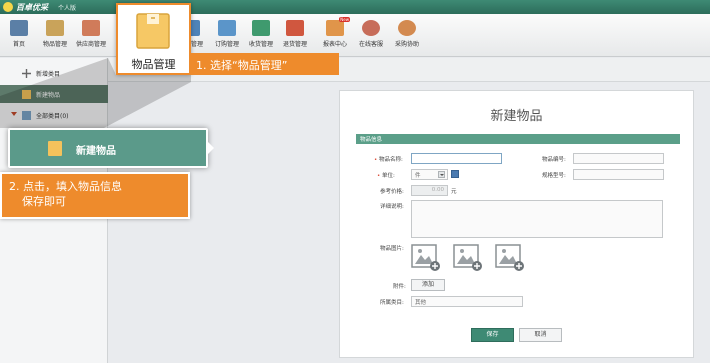 Image resolution: width=710 pixels, height=363 pixels. I want to click on toolbar-supplier-button: 供应商管理, so click(91, 36).